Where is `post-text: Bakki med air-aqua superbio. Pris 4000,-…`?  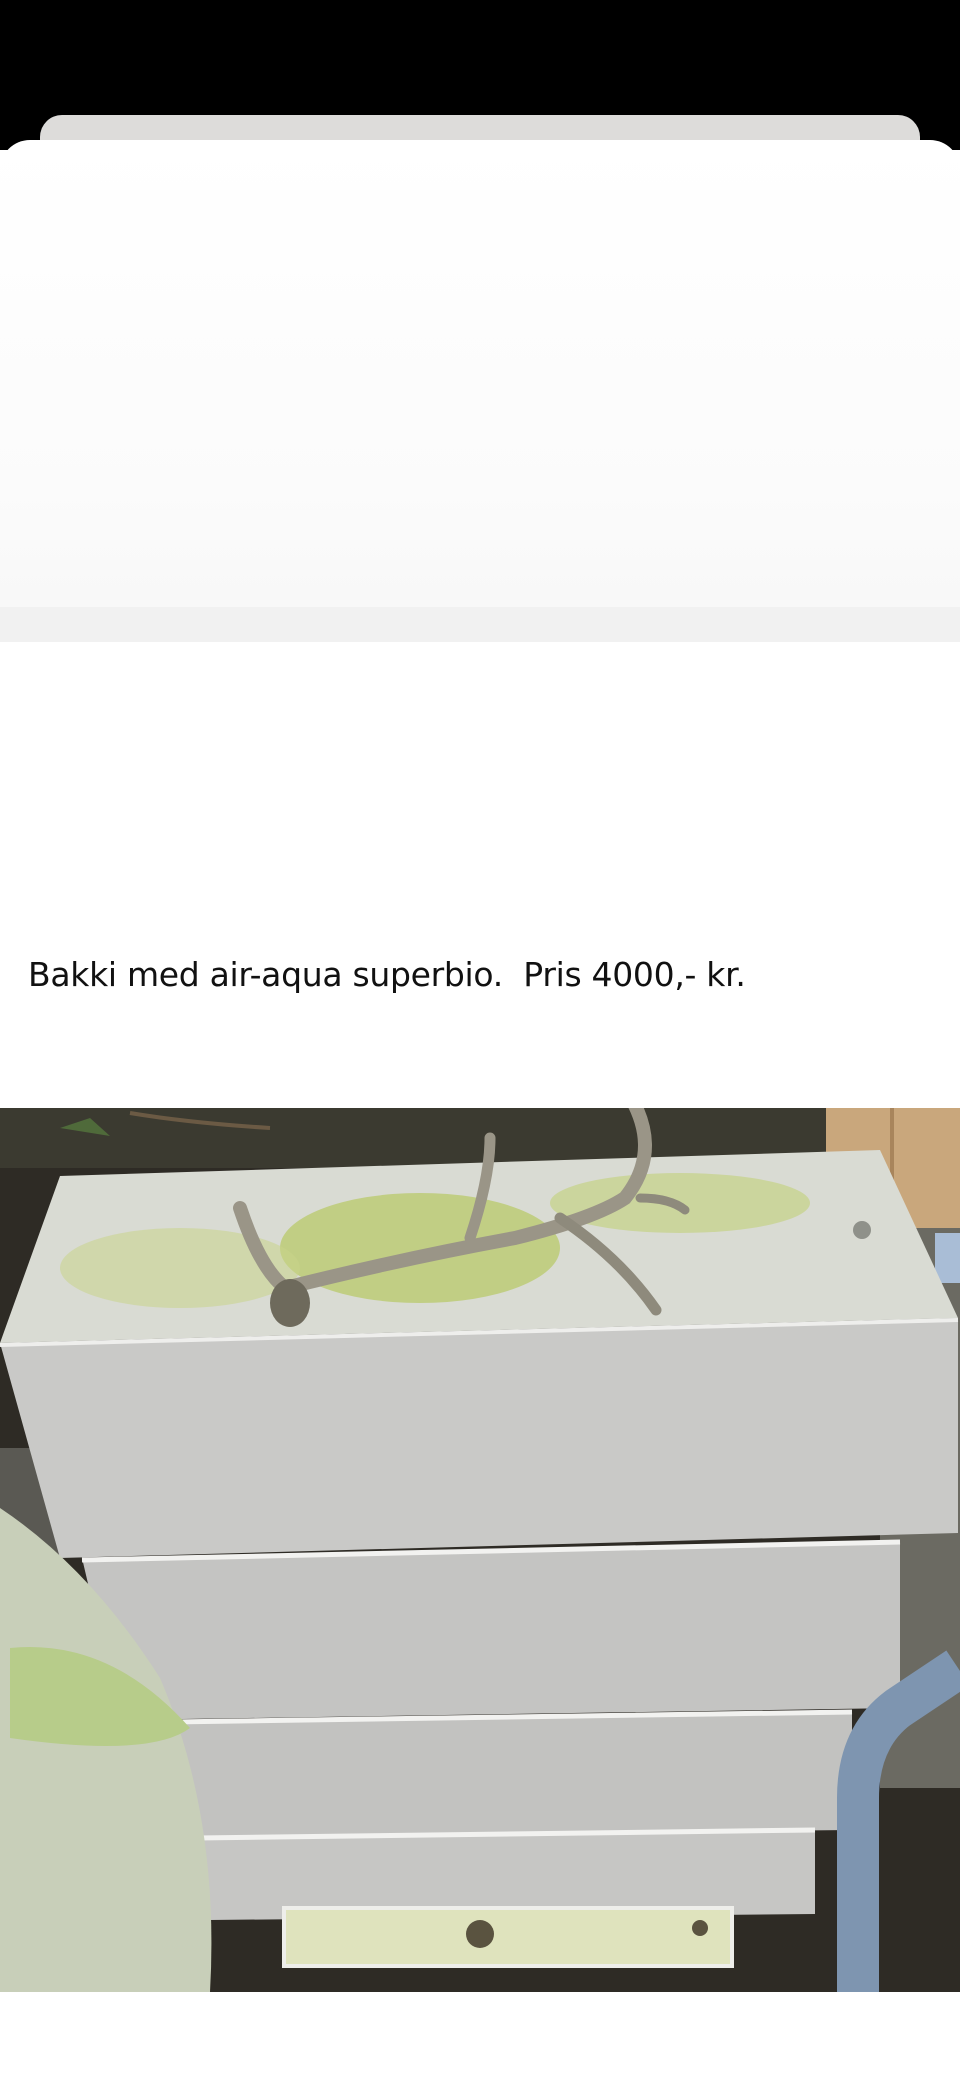
post-text: Bakki med air-aqua superbio. Pris 4000,-… is located at coordinates (387, 974).